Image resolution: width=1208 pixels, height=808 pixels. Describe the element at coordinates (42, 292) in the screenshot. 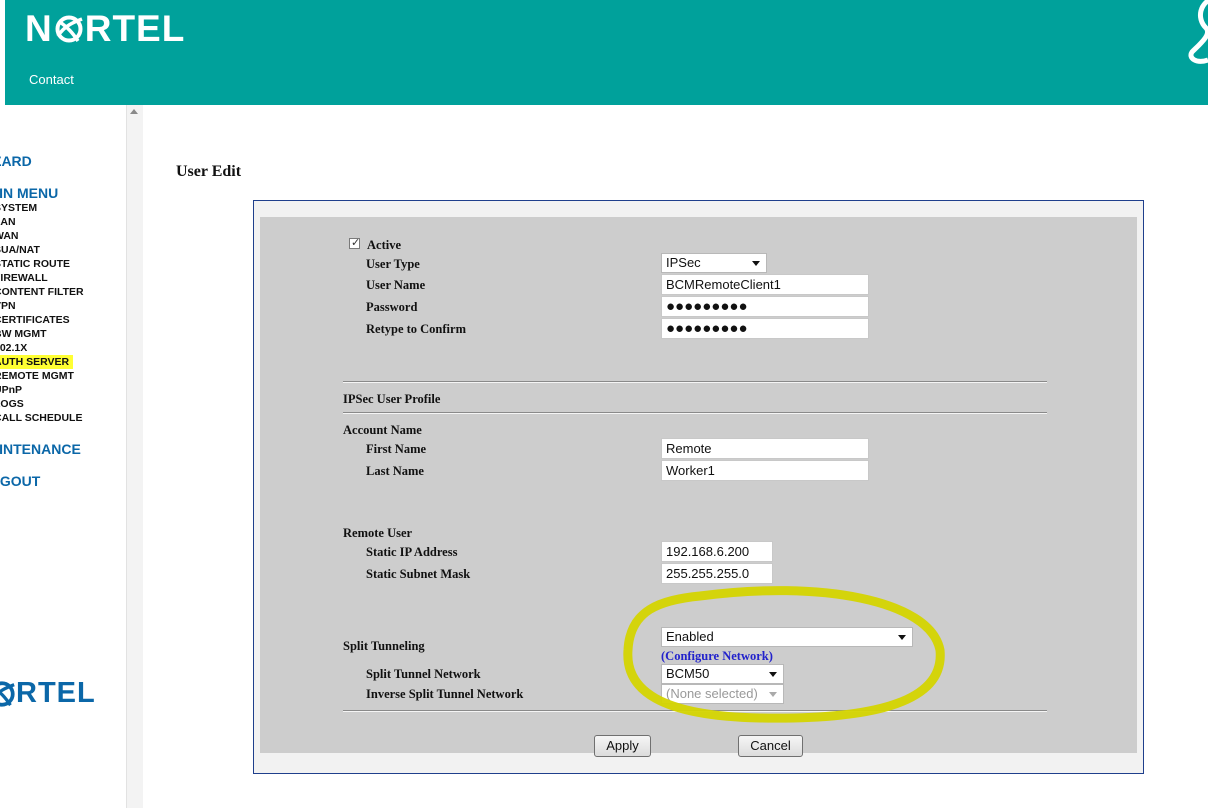

I see `sidebar-item-content-filter: CONTENT FILTER` at that location.